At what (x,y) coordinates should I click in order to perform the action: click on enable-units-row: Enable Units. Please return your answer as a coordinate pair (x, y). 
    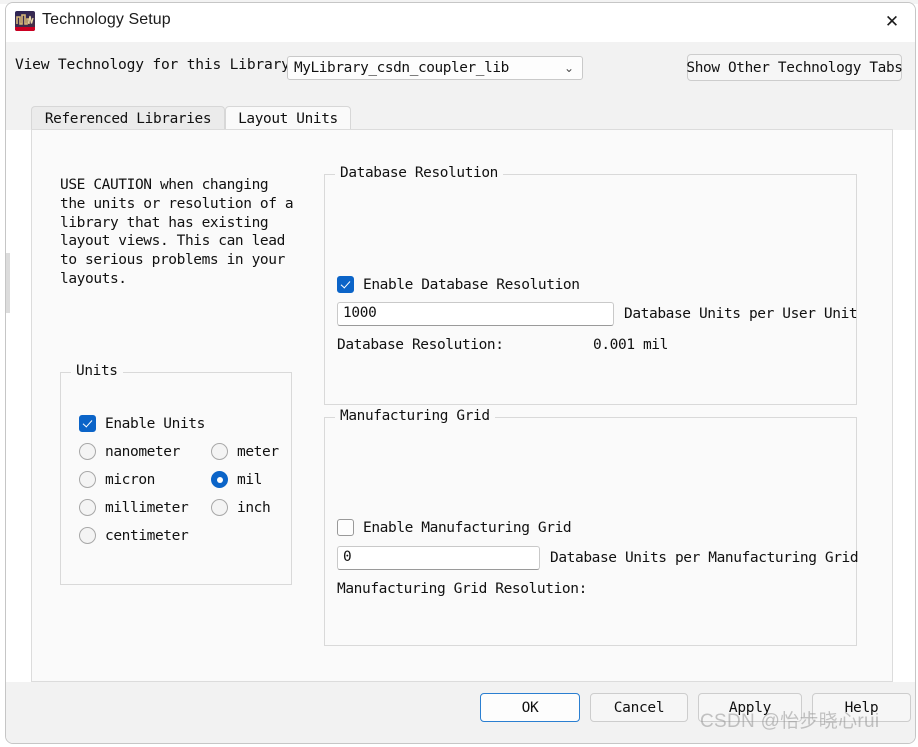
    Looking at the image, I should click on (142, 423).